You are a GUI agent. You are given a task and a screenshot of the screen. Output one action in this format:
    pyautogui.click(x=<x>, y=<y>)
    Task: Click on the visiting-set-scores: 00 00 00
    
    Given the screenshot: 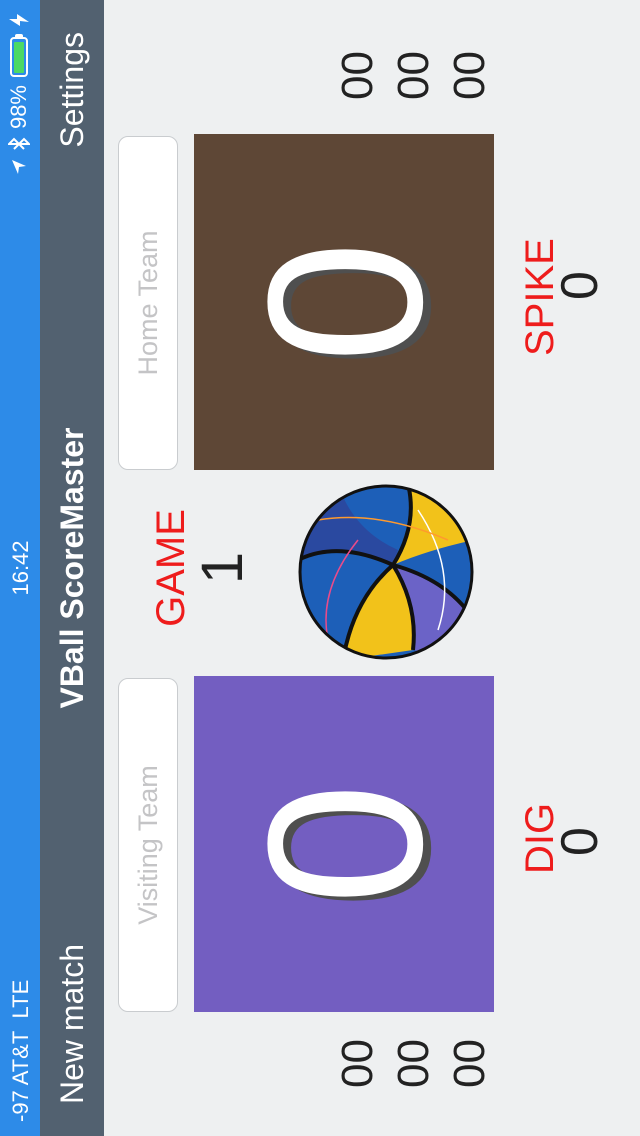 What is the action you would take?
    pyautogui.click(x=414, y=1040)
    